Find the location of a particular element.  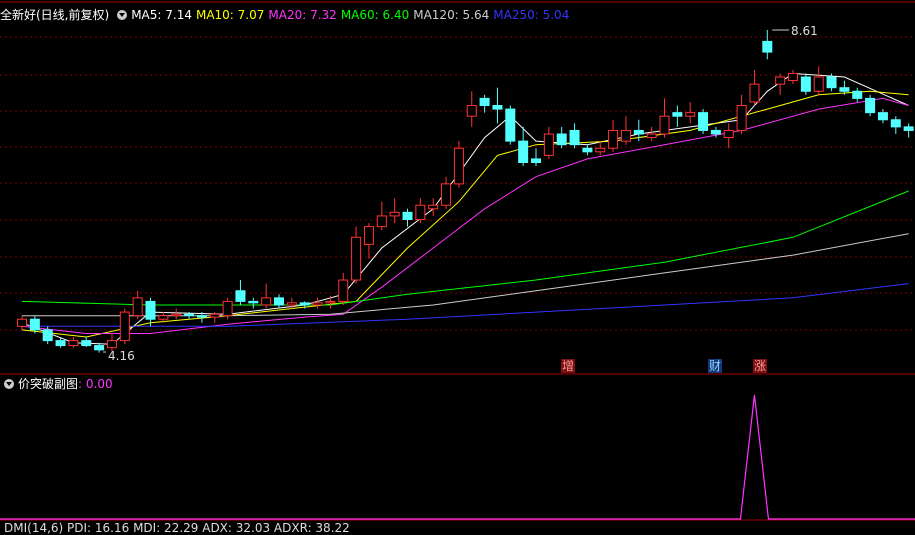

low-price-value: 4.16 is located at coordinates (121, 356).